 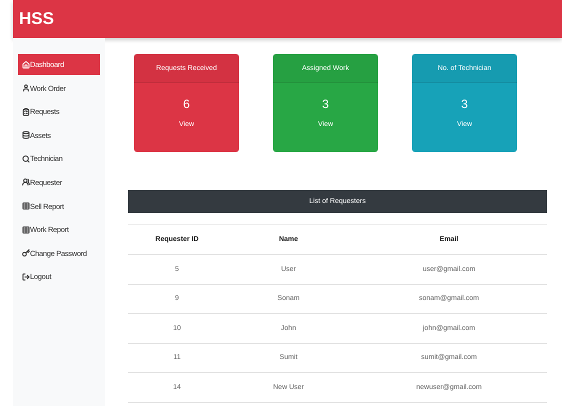 What do you see at coordinates (26, 88) in the screenshot?
I see `user-icon` at bounding box center [26, 88].